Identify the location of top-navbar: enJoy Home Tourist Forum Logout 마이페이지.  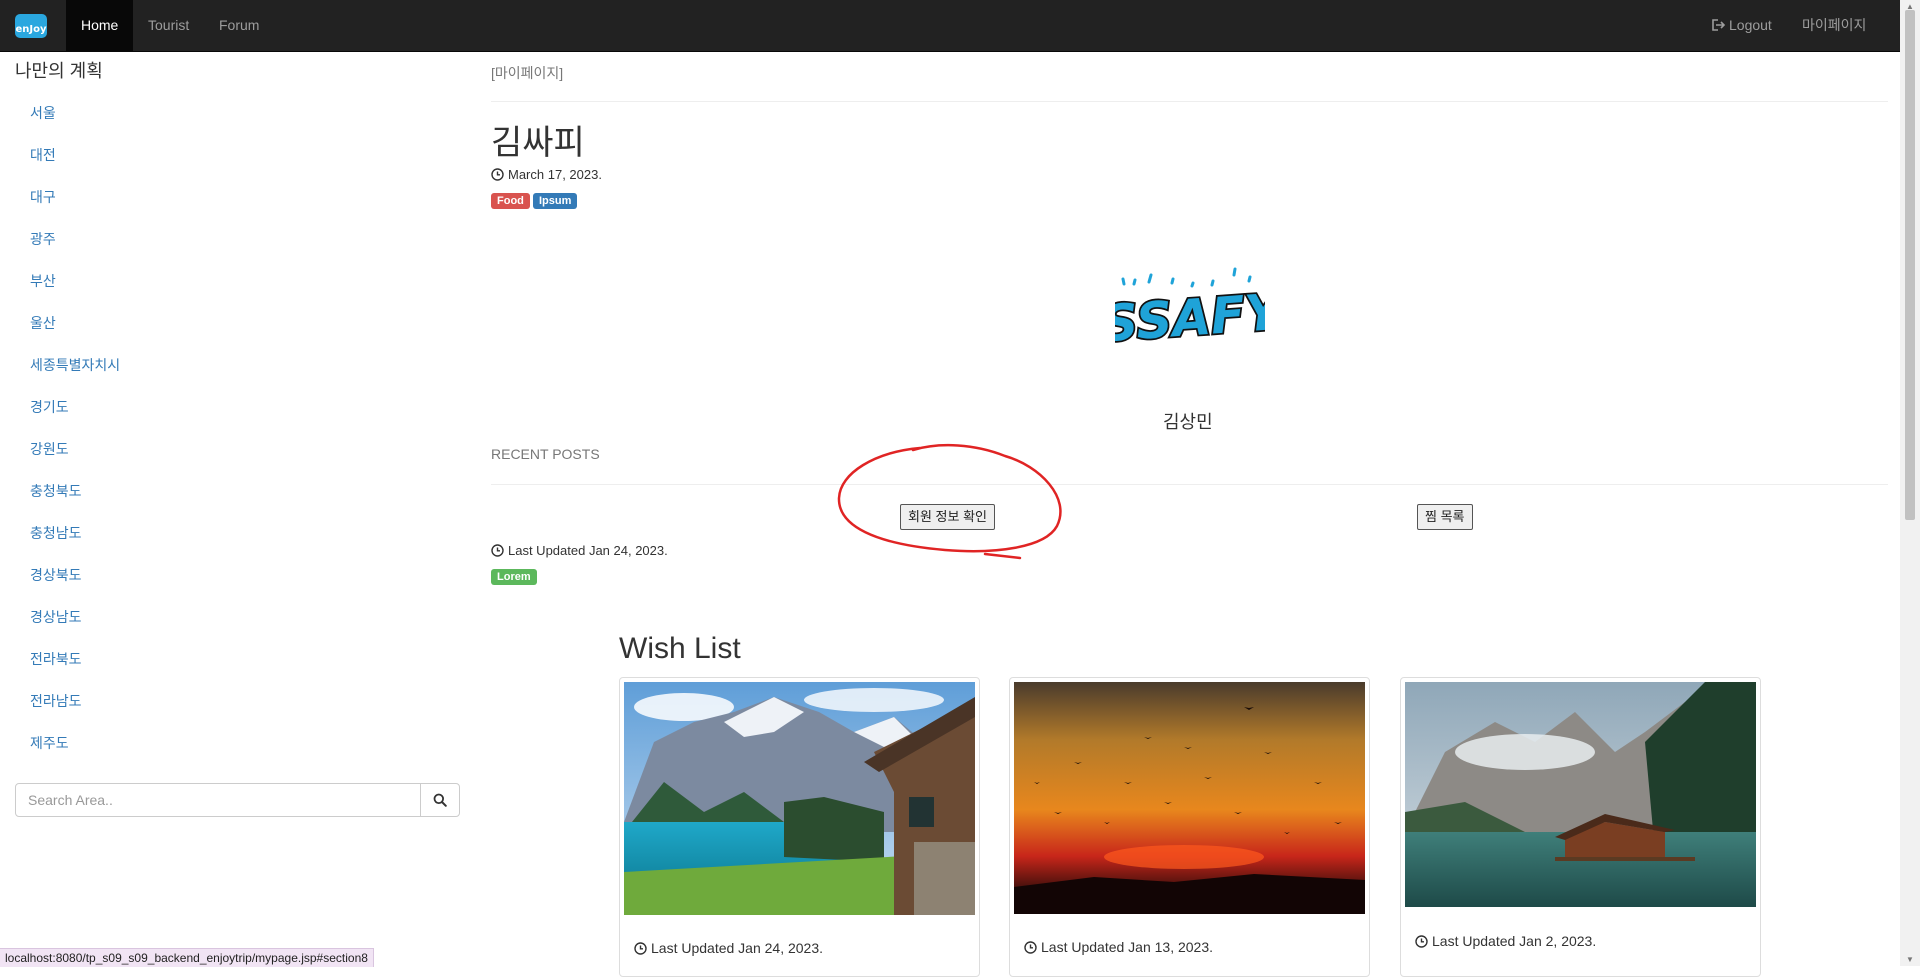
(950, 26).